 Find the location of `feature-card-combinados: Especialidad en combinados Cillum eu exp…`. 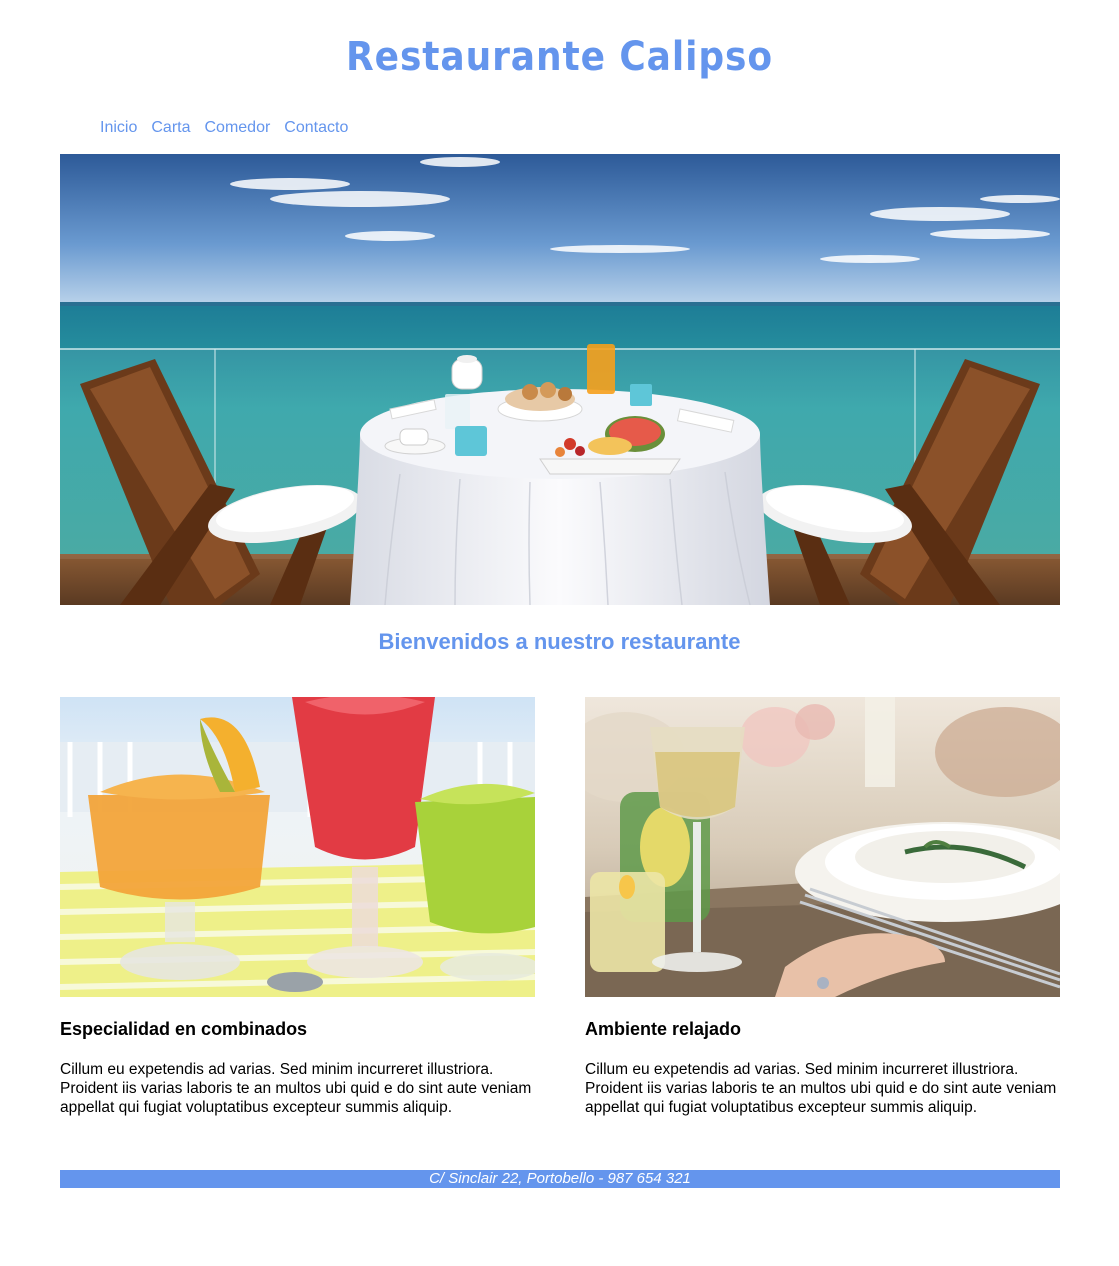

feature-card-combinados: Especialidad en combinados Cillum eu exp… is located at coordinates (297, 907).